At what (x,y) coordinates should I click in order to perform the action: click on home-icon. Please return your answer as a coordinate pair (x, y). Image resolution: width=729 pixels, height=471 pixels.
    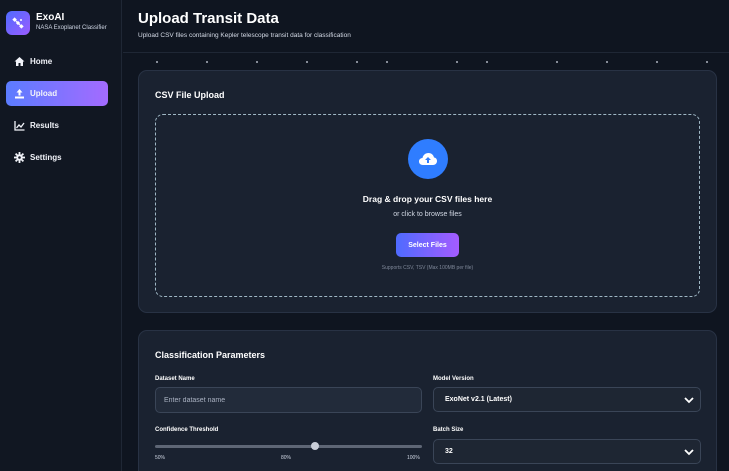
    Looking at the image, I should click on (19, 62).